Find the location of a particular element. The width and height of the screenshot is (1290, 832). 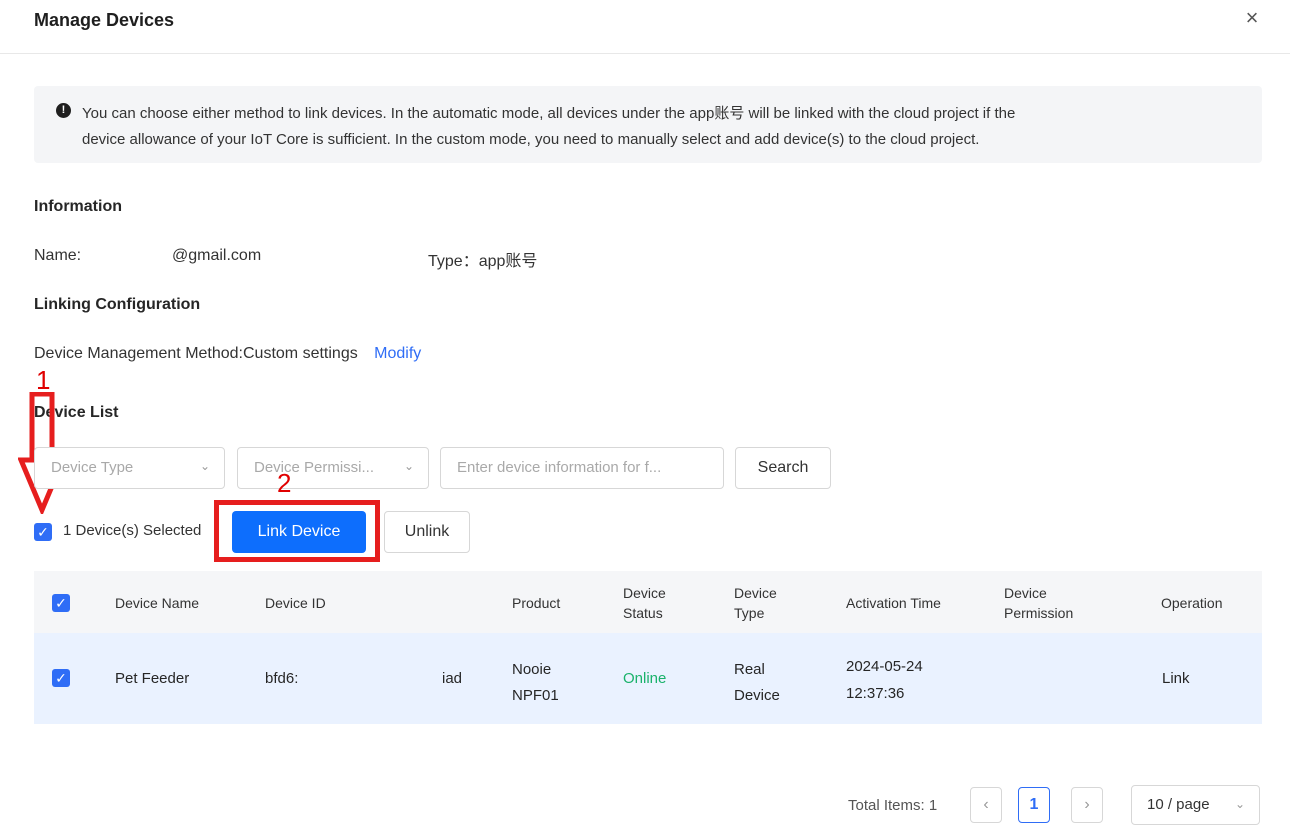

type-value: Type：app账号 is located at coordinates (483, 261).